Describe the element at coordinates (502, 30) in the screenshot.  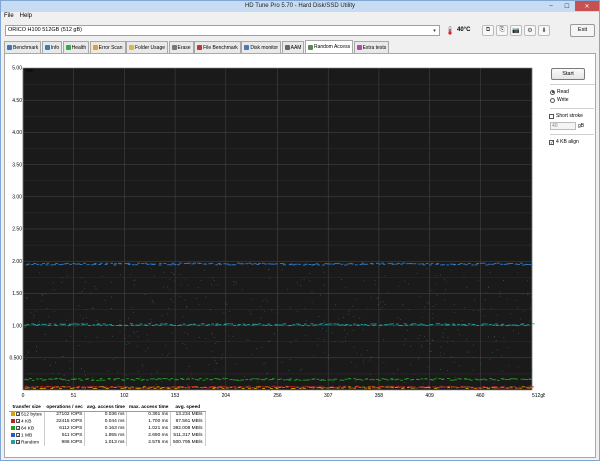
I see `copy-info-icon: ⎘` at that location.